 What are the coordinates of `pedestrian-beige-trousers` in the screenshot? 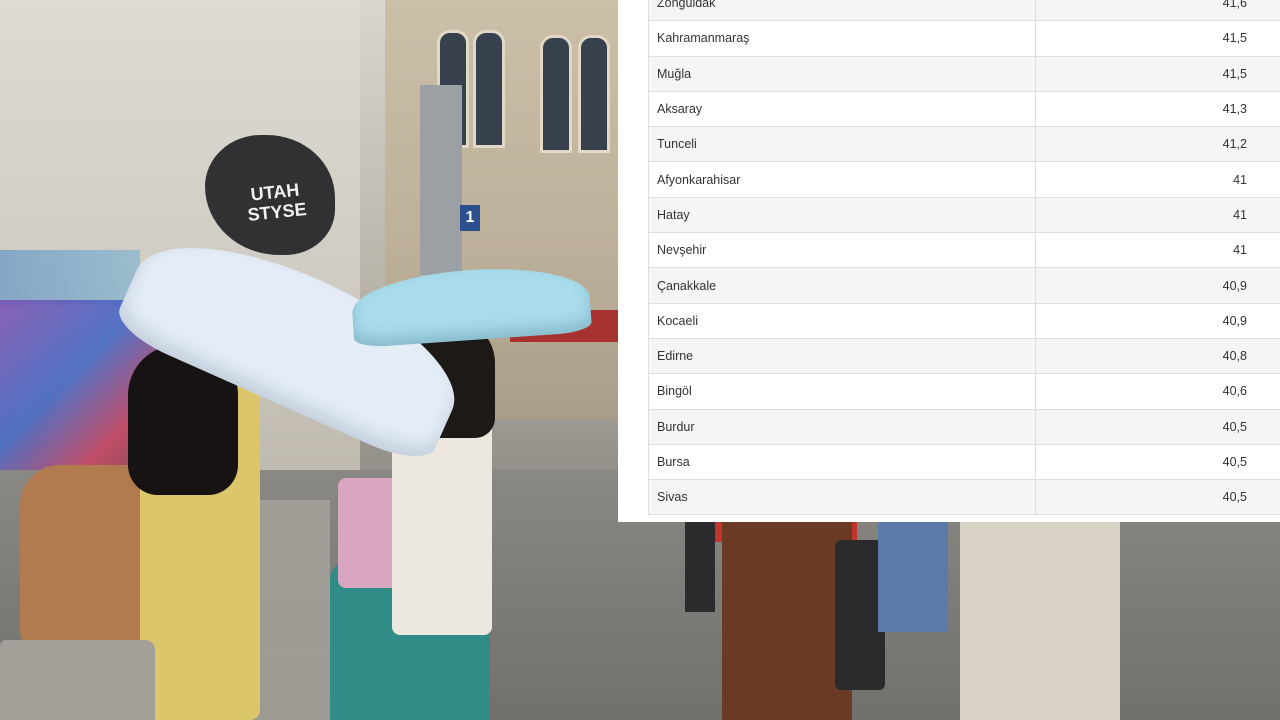 It's located at (1040, 621).